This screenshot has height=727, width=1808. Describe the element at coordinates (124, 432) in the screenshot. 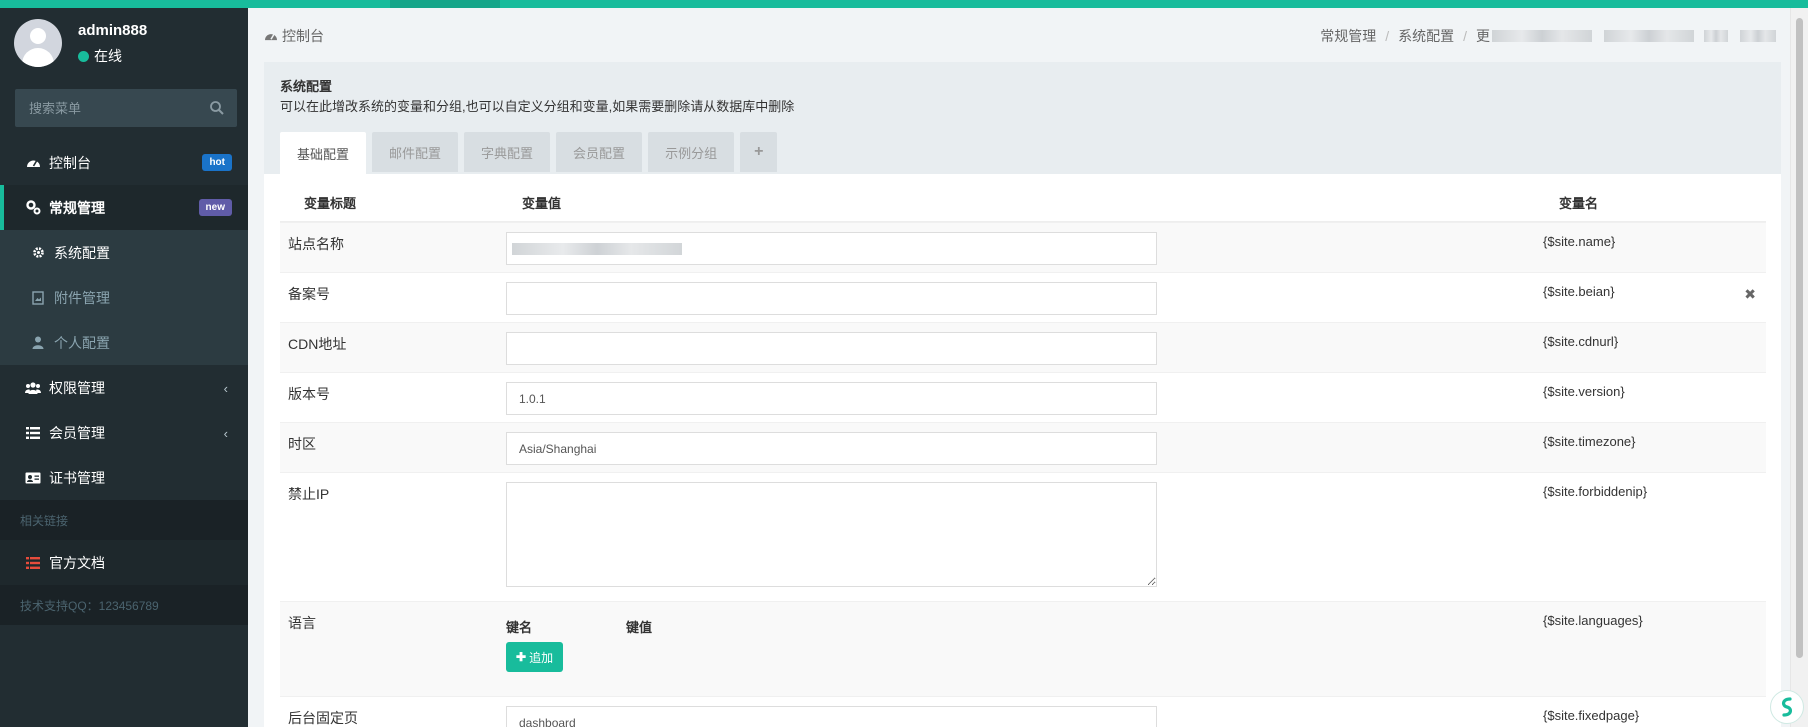

I see `sidebar-item-member: 会员管理 ‹` at that location.